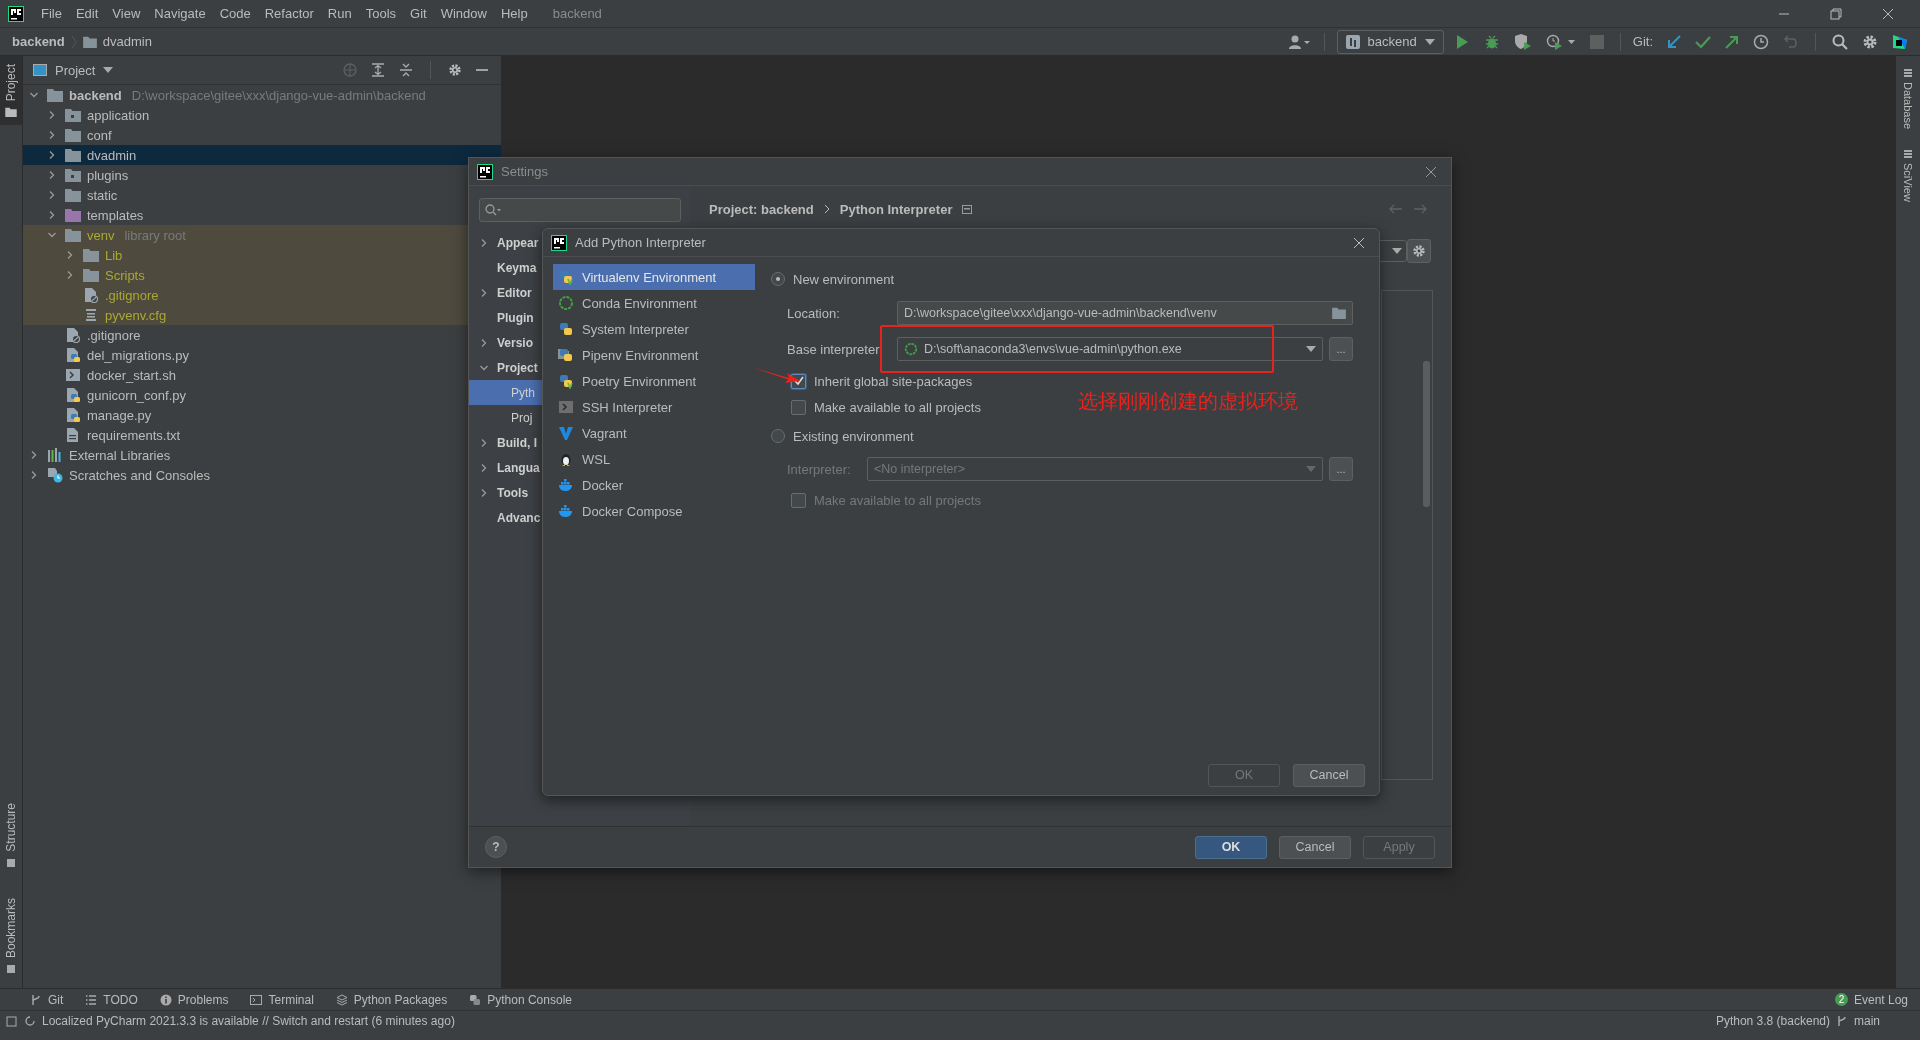 Image resolution: width=1920 pixels, height=1040 pixels. What do you see at coordinates (1841, 999) in the screenshot?
I see `count-badge: 2` at bounding box center [1841, 999].